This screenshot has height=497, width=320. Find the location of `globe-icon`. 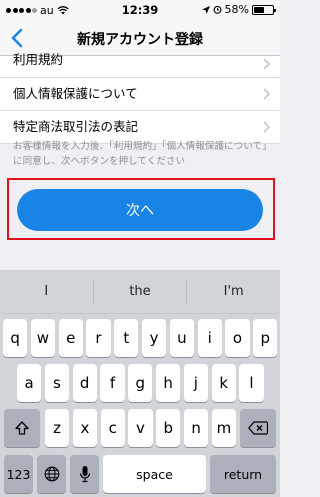

globe-icon is located at coordinates (51, 474).